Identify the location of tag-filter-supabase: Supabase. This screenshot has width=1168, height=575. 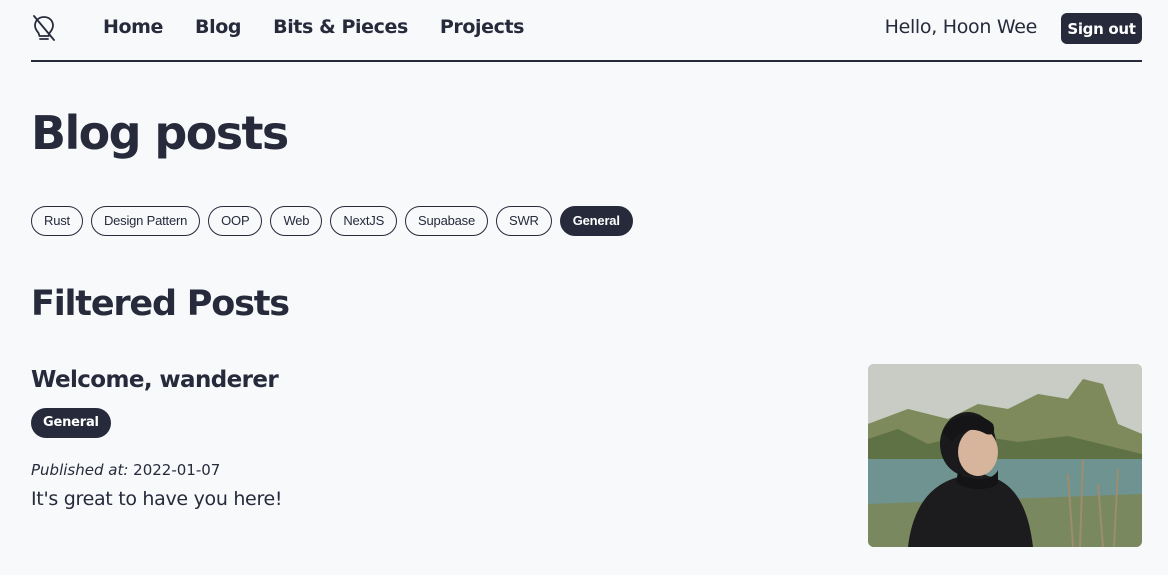
(446, 221).